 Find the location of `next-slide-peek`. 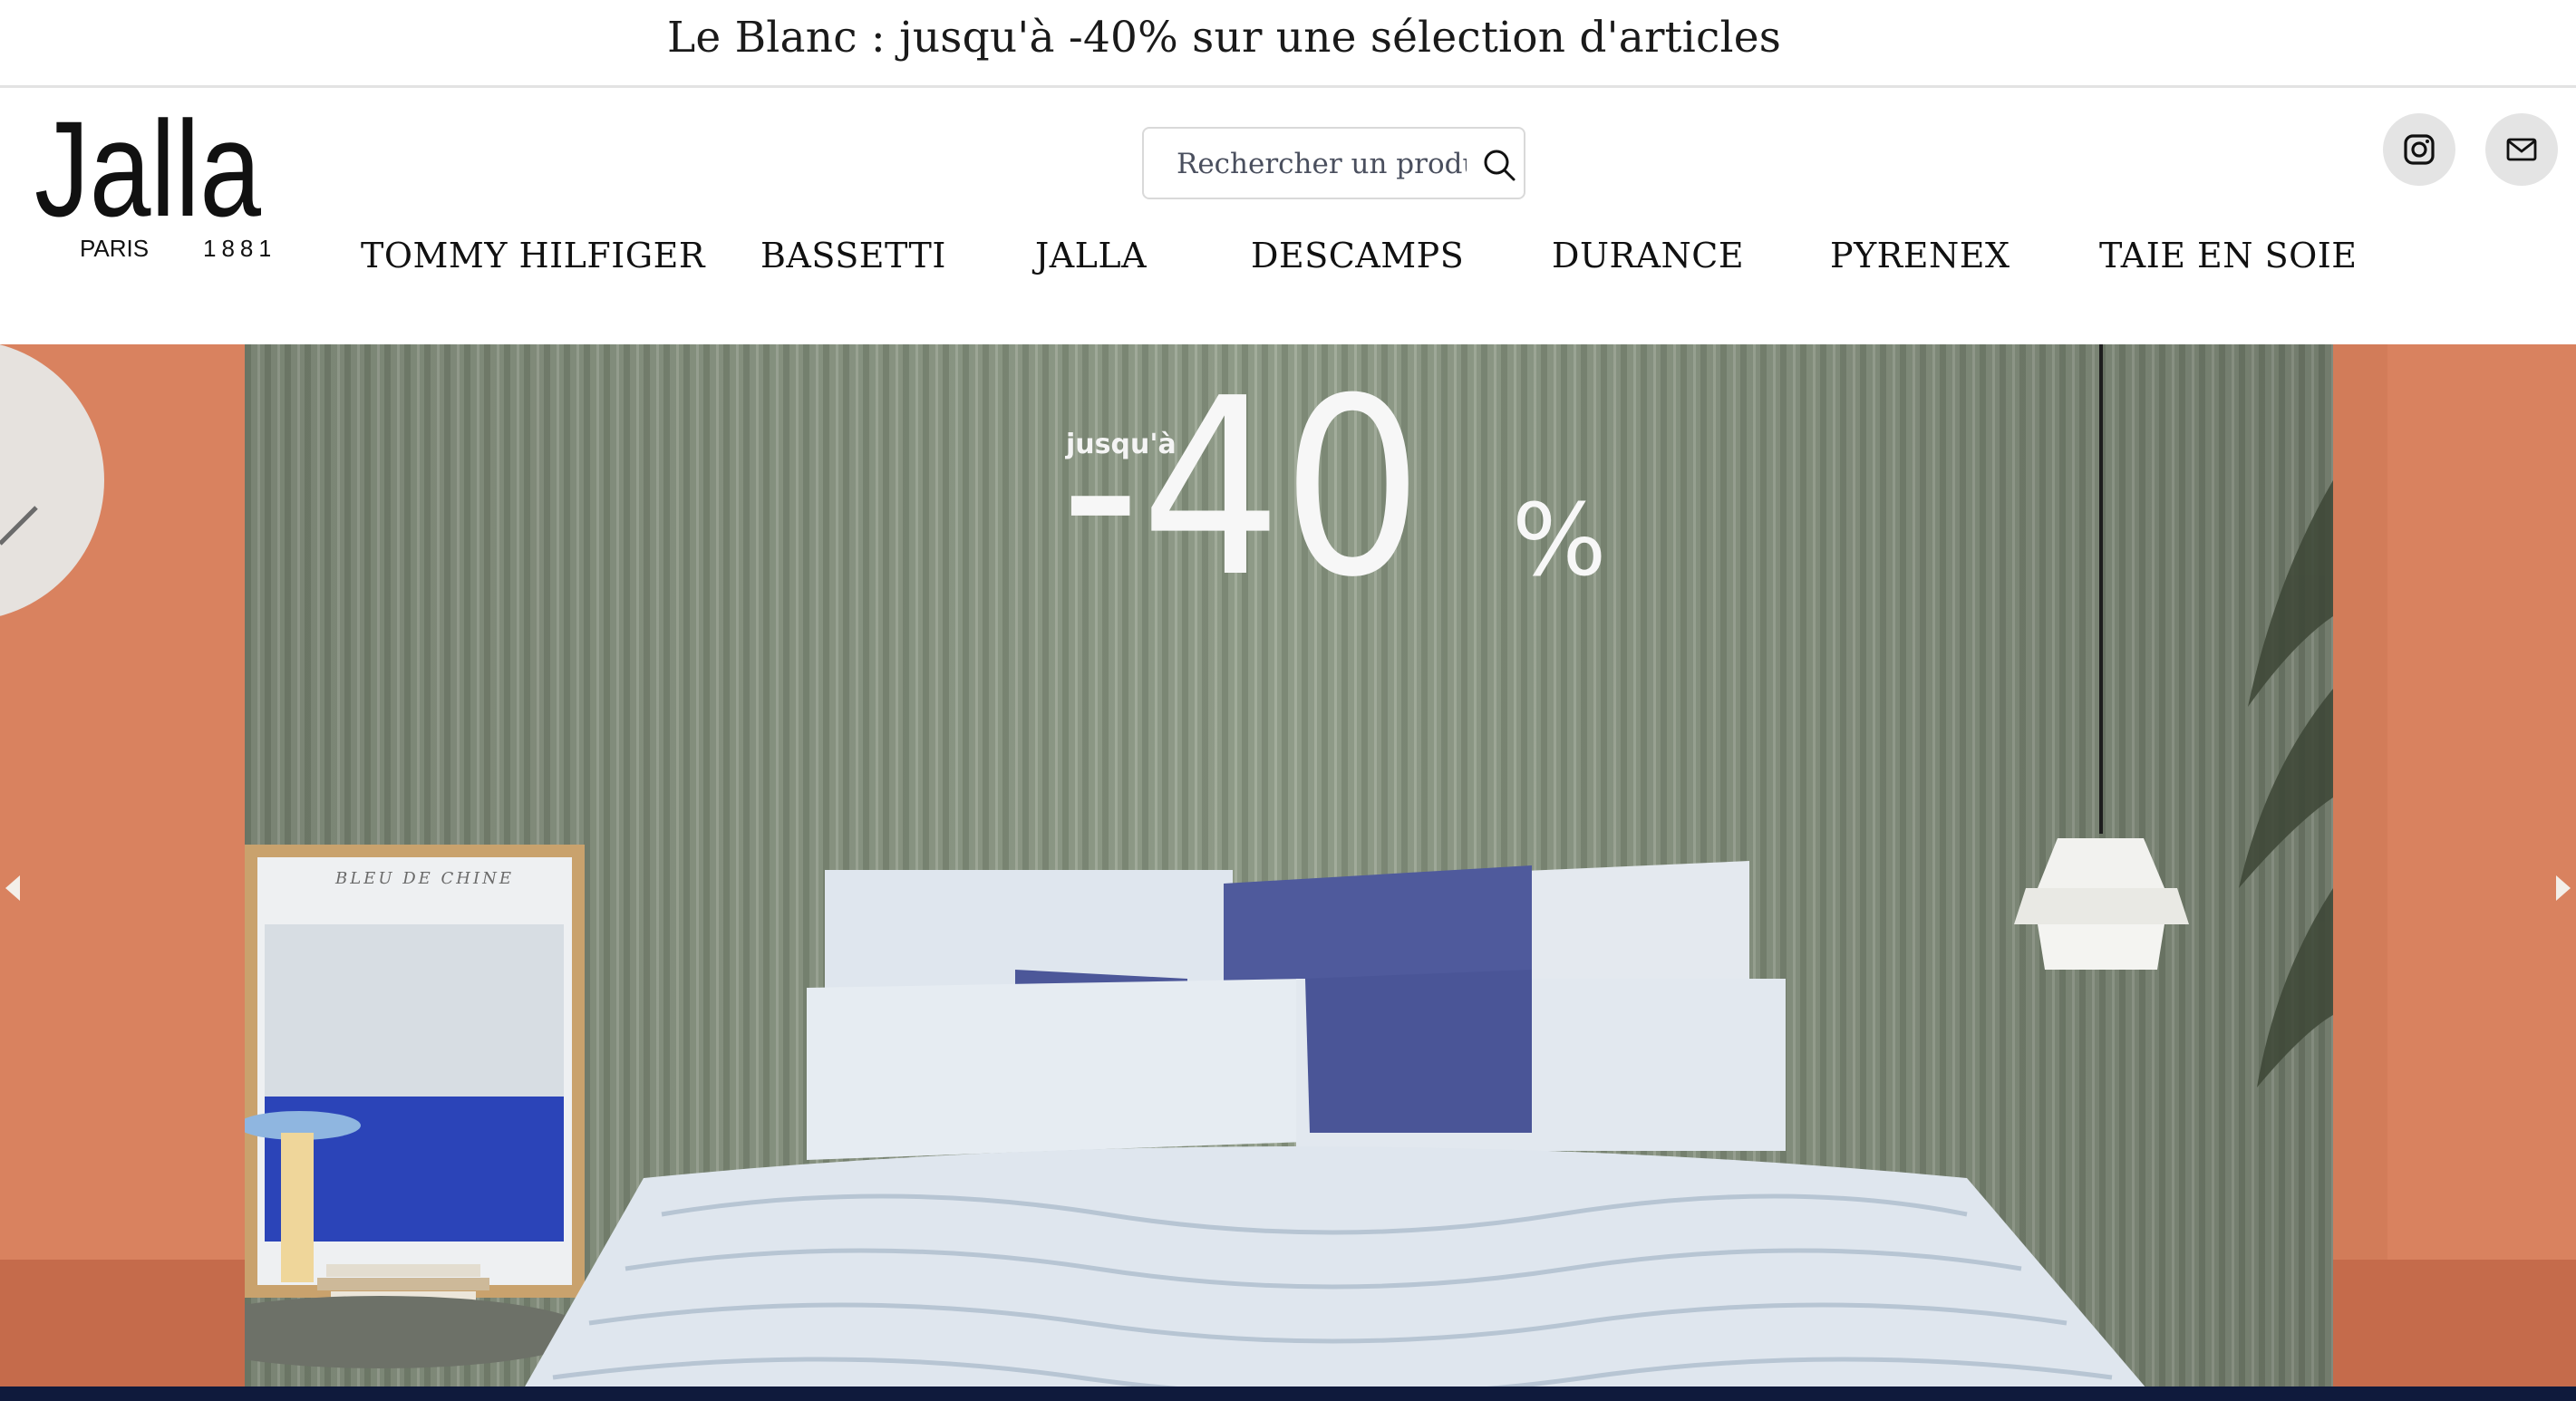

next-slide-peek is located at coordinates (2454, 872).